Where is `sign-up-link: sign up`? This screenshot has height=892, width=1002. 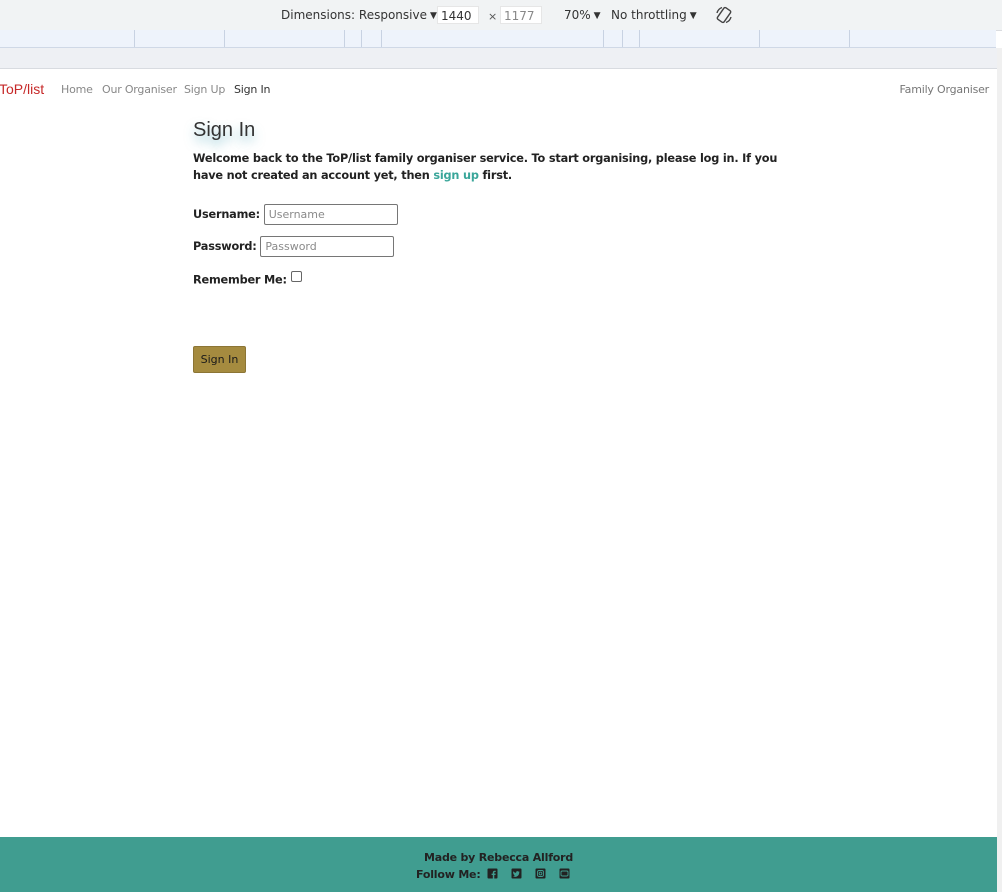
sign-up-link: sign up is located at coordinates (456, 175).